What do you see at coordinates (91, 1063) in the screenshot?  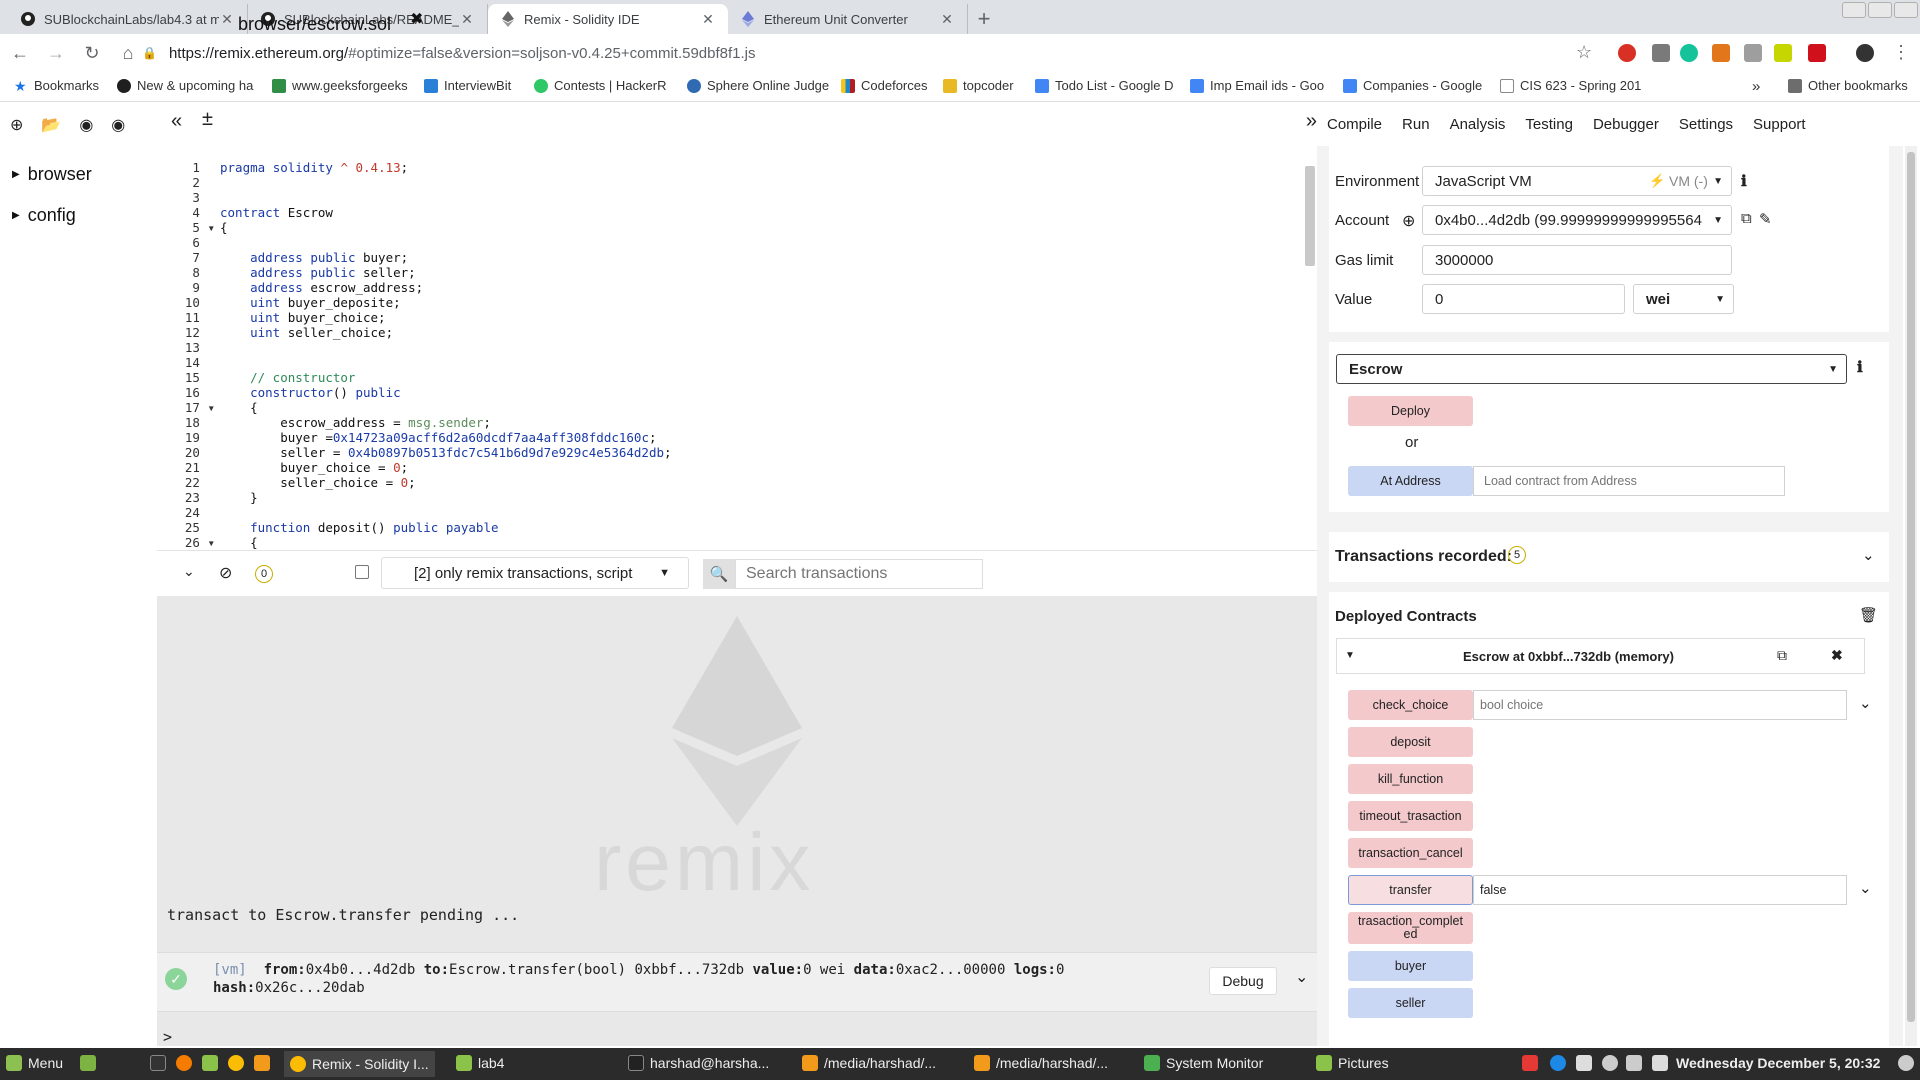 I see `show-desktop-icon` at bounding box center [91, 1063].